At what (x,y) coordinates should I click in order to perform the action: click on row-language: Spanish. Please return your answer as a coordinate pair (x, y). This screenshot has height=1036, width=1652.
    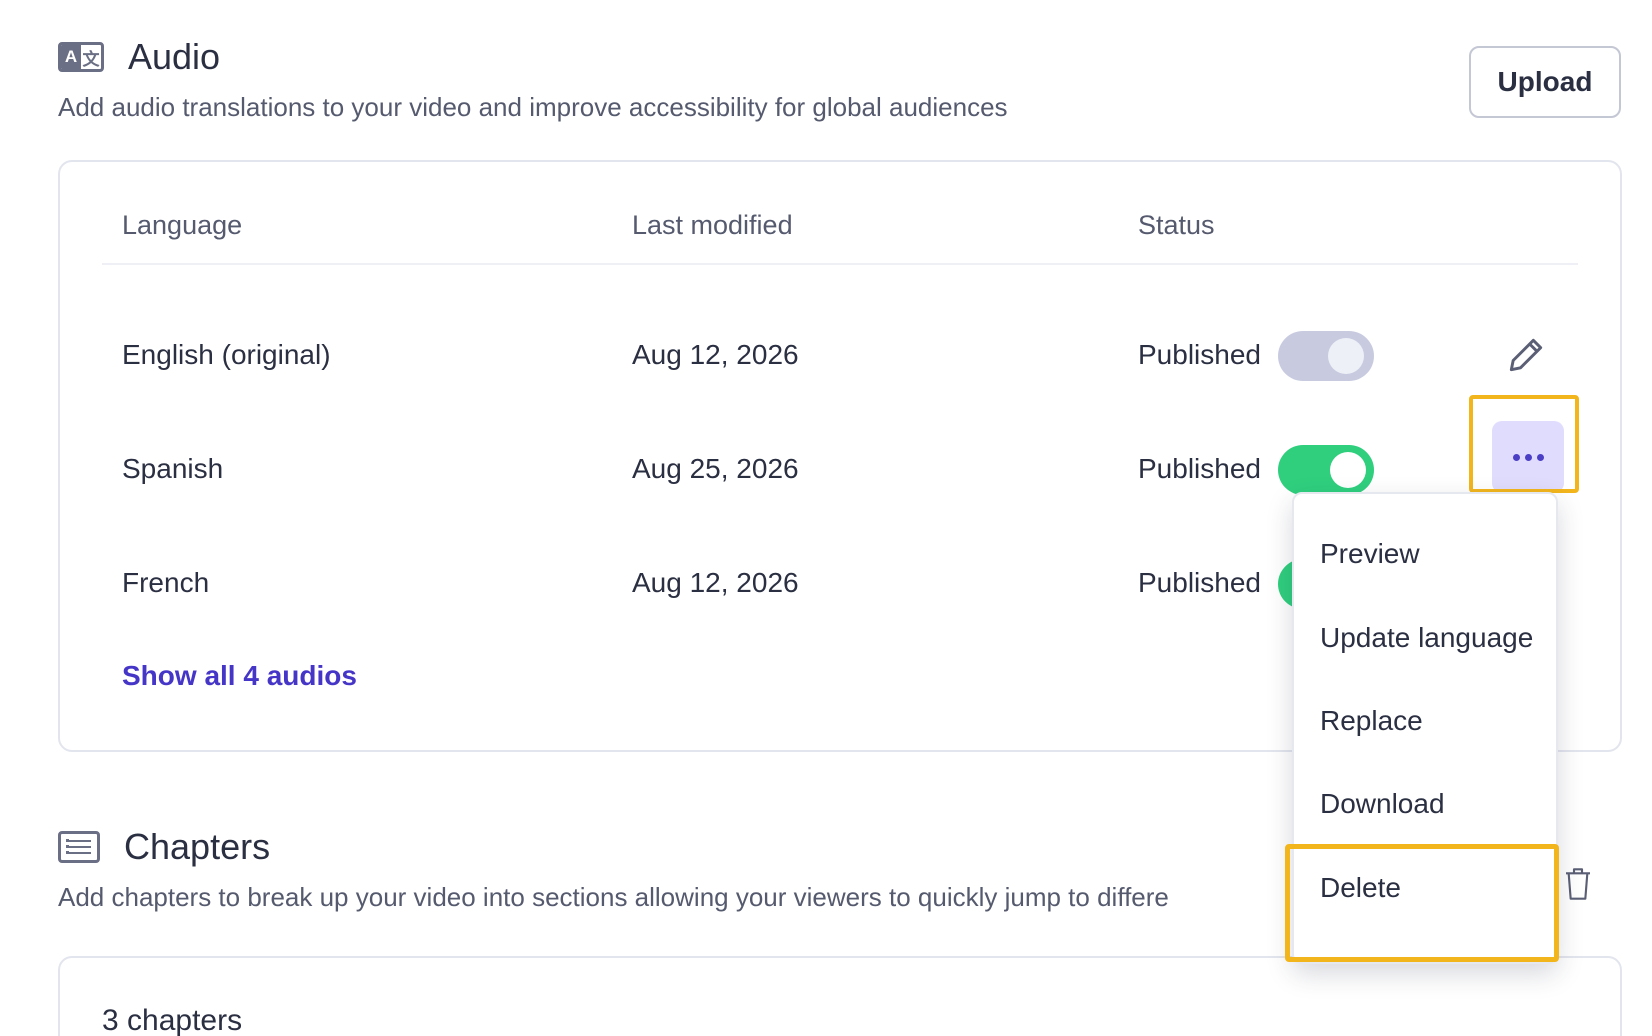
    Looking at the image, I should click on (173, 468).